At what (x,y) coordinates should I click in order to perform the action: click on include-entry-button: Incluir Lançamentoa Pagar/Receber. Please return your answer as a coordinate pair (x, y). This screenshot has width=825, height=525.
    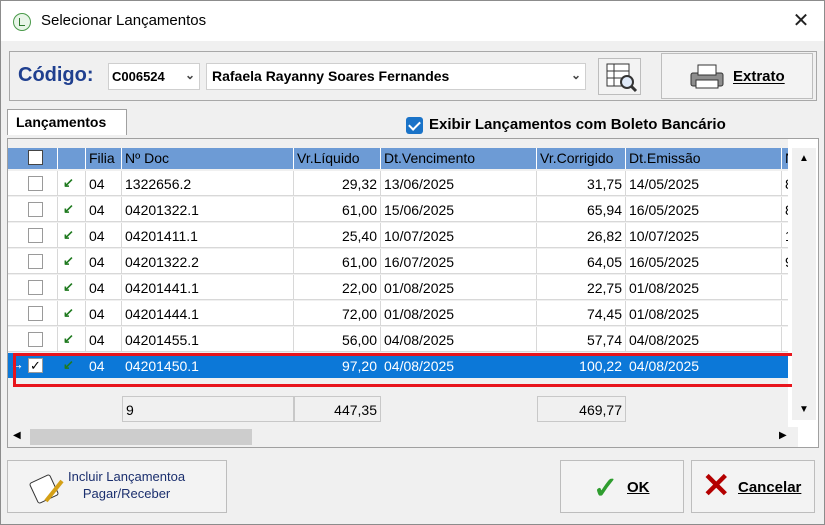
    Looking at the image, I should click on (117, 486).